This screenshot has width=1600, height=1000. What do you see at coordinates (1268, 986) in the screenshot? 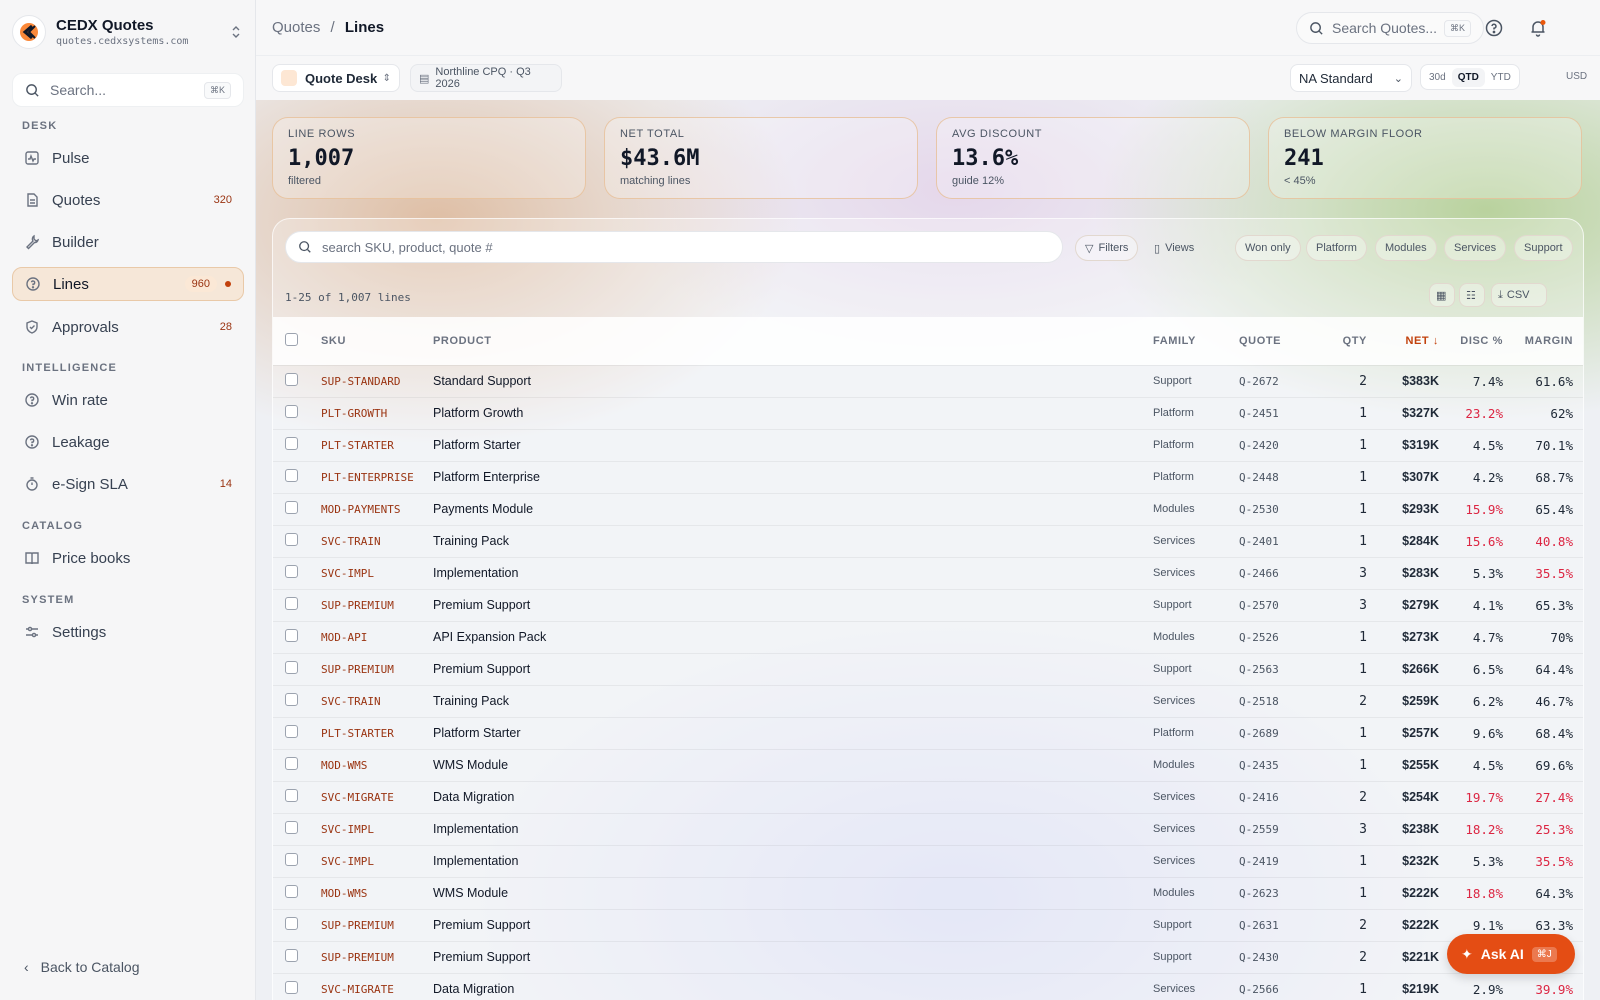
I see `cell-quote: Q-2566` at bounding box center [1268, 986].